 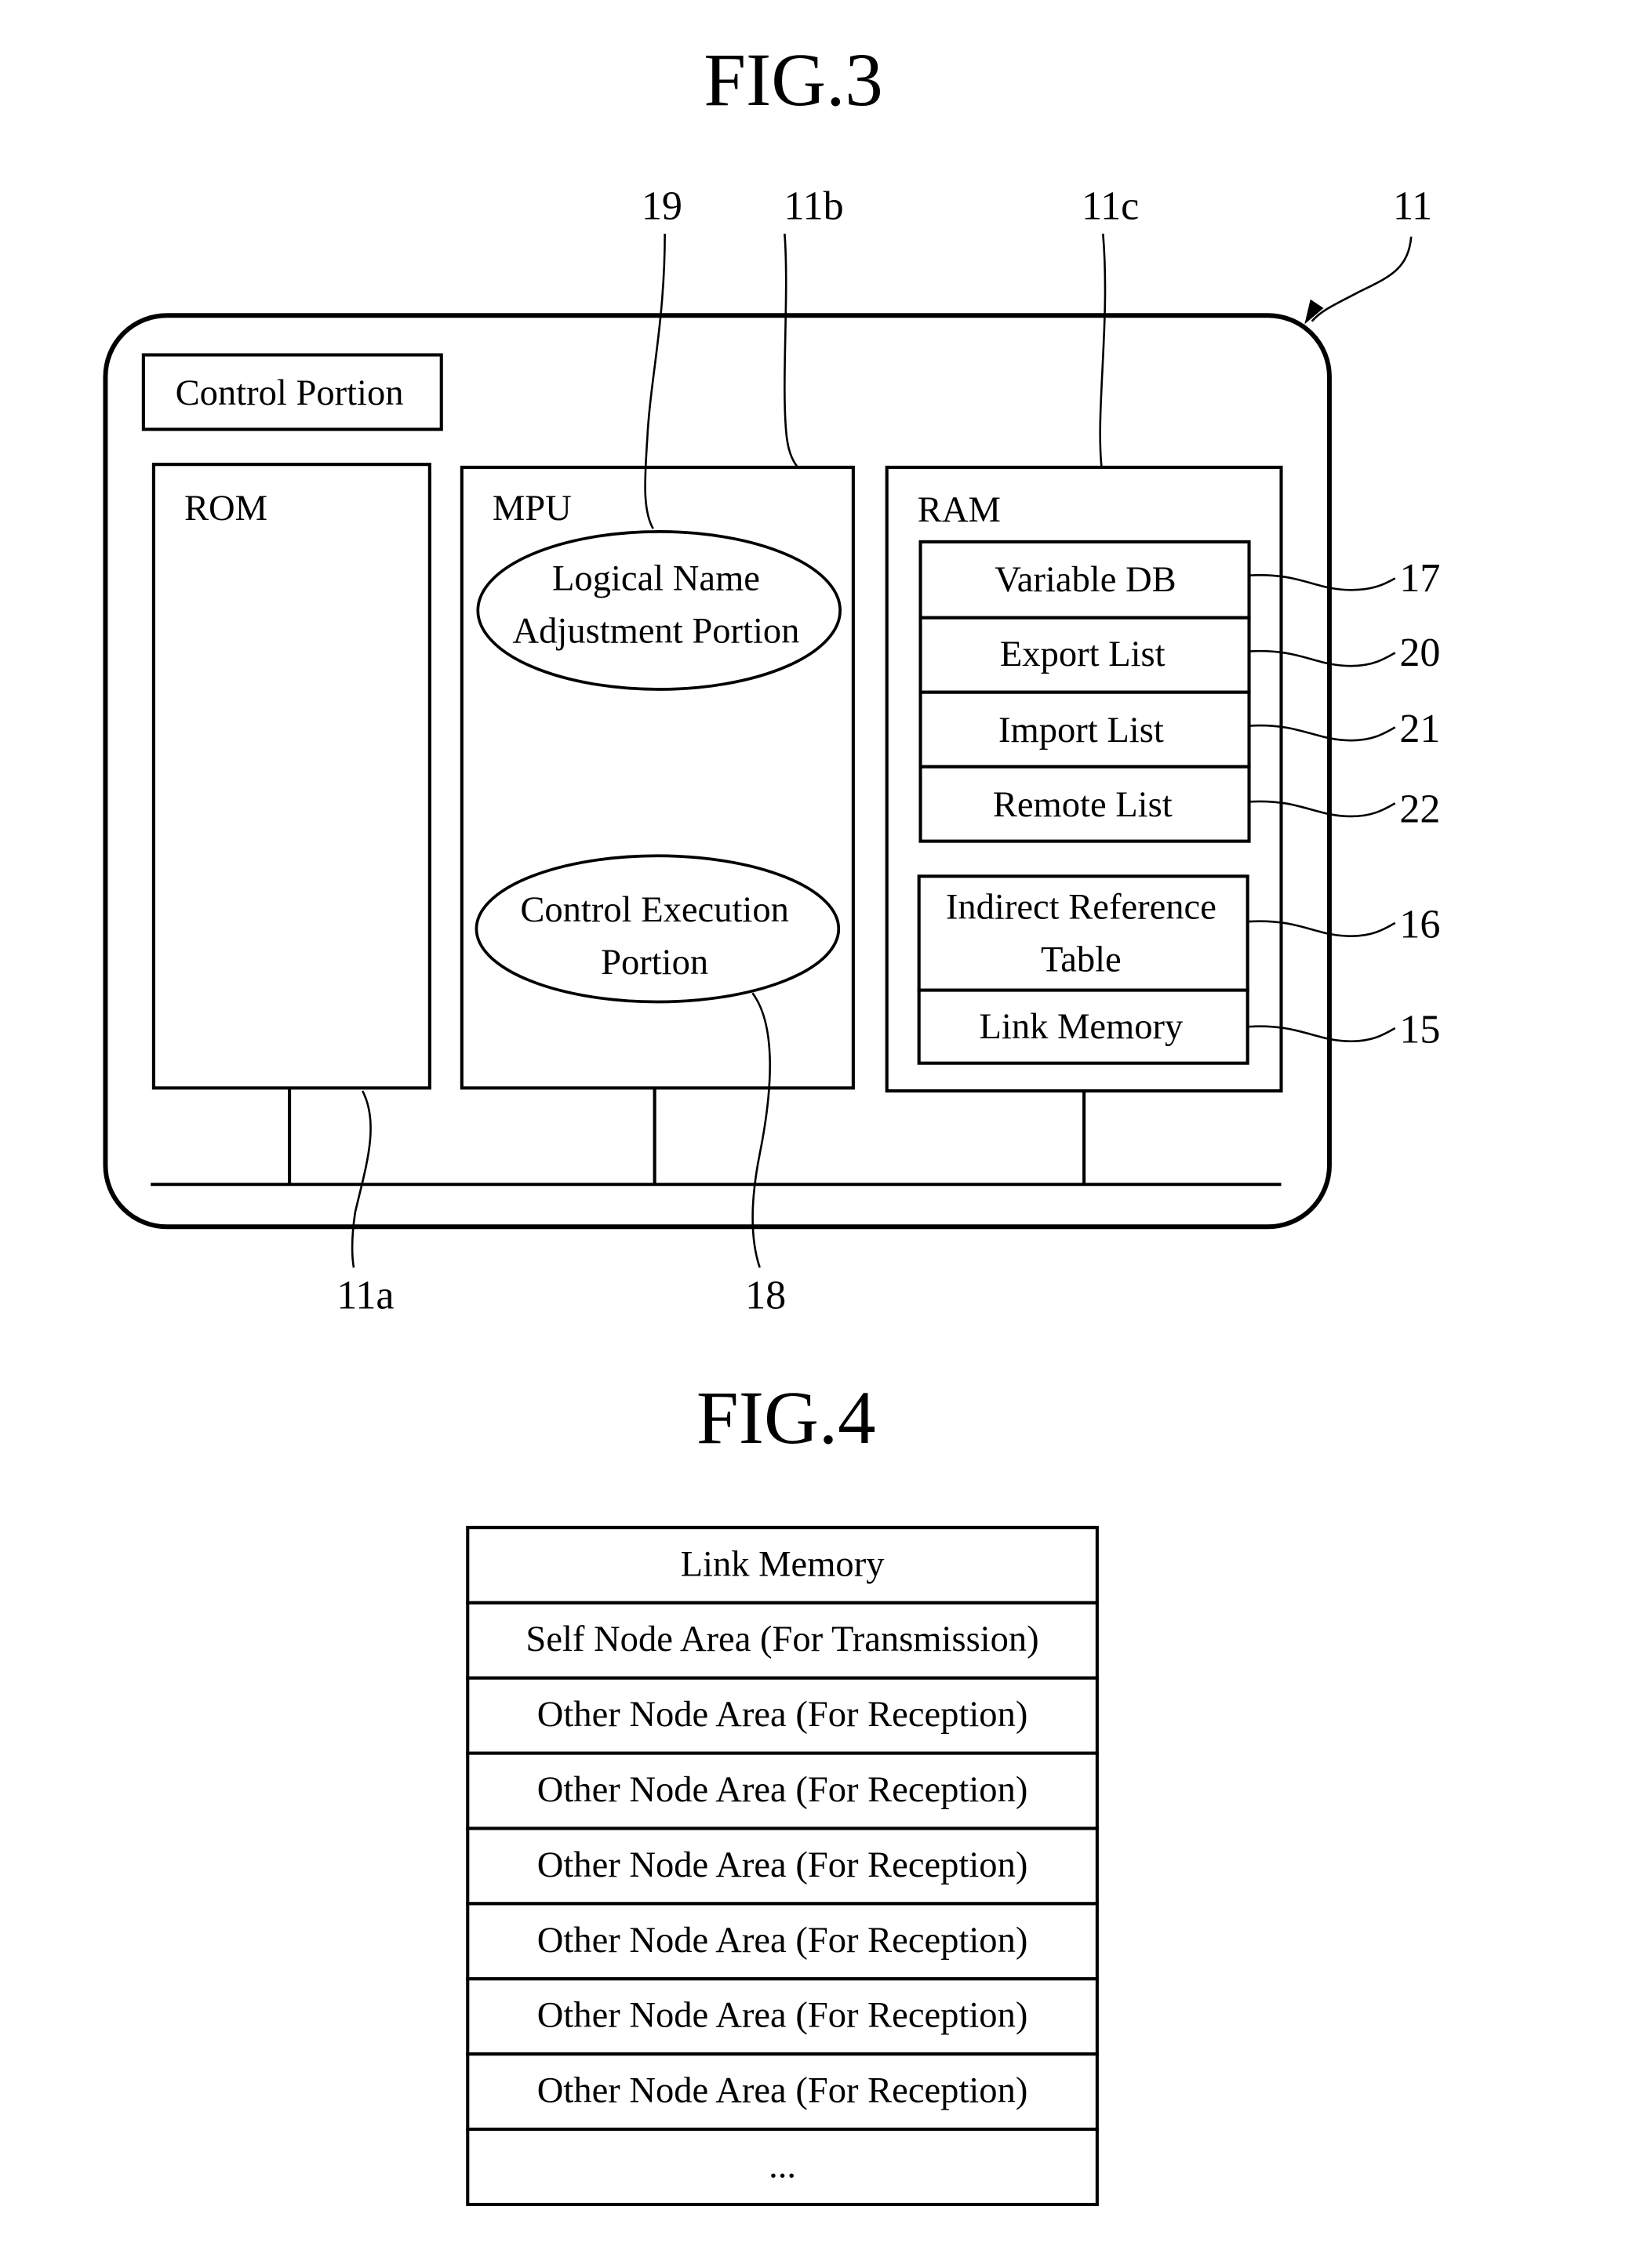 I want to click on indirect-ref-line1: Indirect Reference, so click(x=1081, y=907).